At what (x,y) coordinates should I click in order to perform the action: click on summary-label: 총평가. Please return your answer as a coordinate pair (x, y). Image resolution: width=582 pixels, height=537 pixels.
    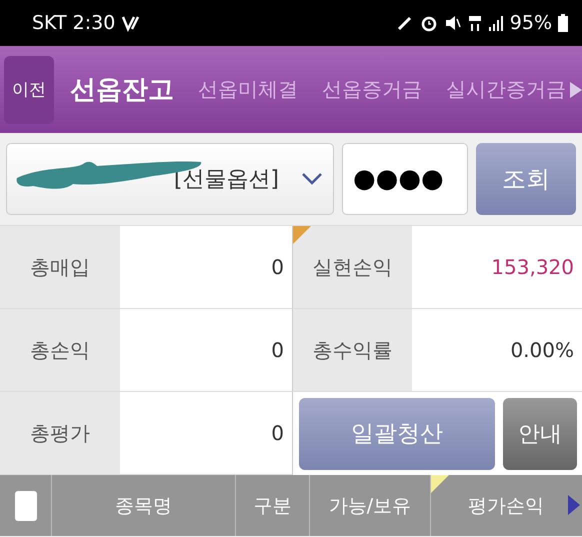
    Looking at the image, I should click on (60, 433).